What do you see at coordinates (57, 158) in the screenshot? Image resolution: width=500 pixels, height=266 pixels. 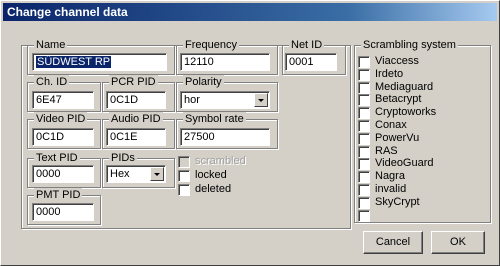 I see `text-pid-label: Text PID` at bounding box center [57, 158].